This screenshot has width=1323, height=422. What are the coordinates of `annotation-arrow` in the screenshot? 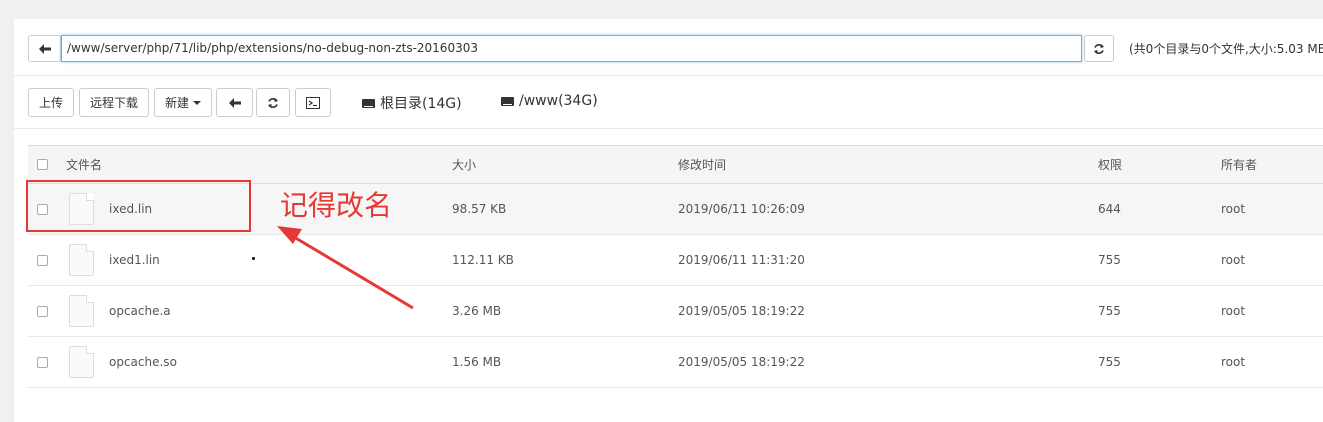 It's located at (345, 268).